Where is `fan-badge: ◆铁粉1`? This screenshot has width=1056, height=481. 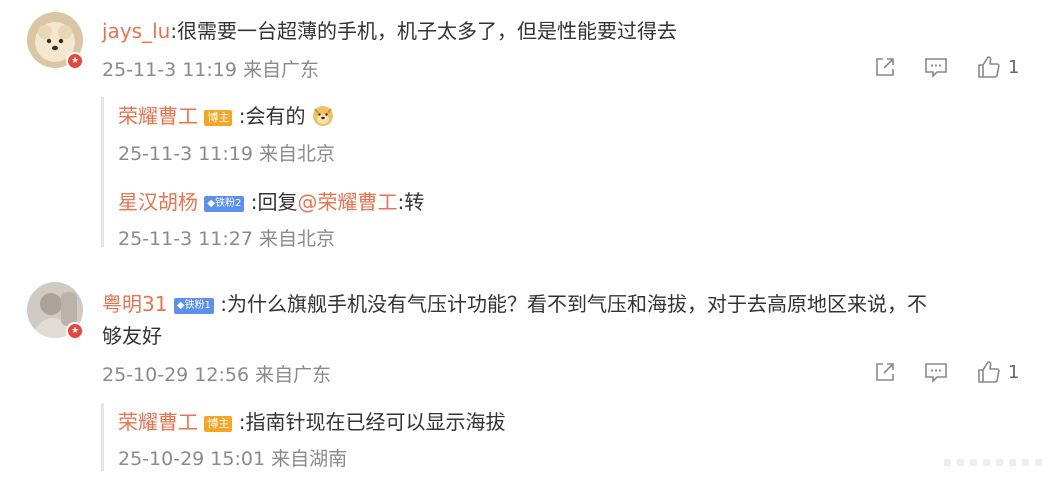
fan-badge: ◆铁粉1 is located at coordinates (193, 305).